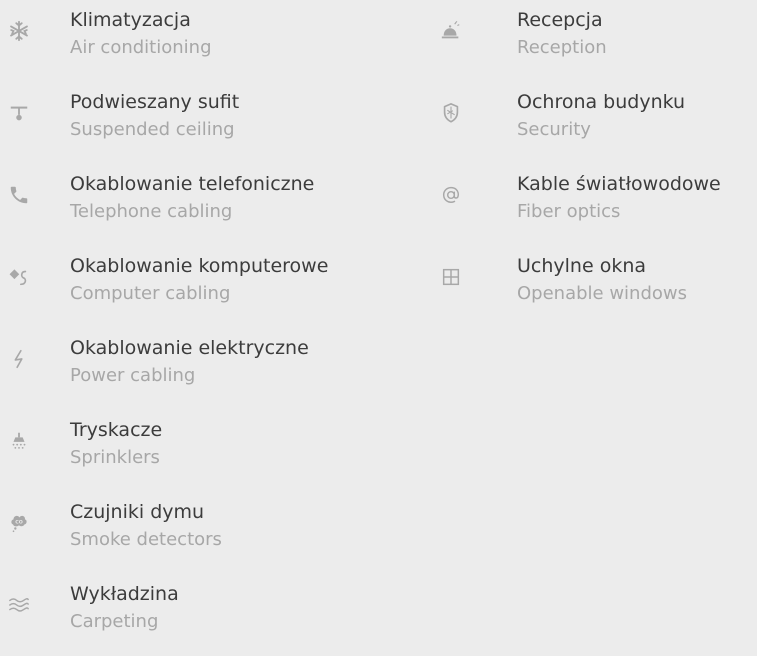 This screenshot has height=656, width=757. Describe the element at coordinates (215, 369) in the screenshot. I see `feature-power-cabling: Okablowanie elektryczne Power cabling` at that location.